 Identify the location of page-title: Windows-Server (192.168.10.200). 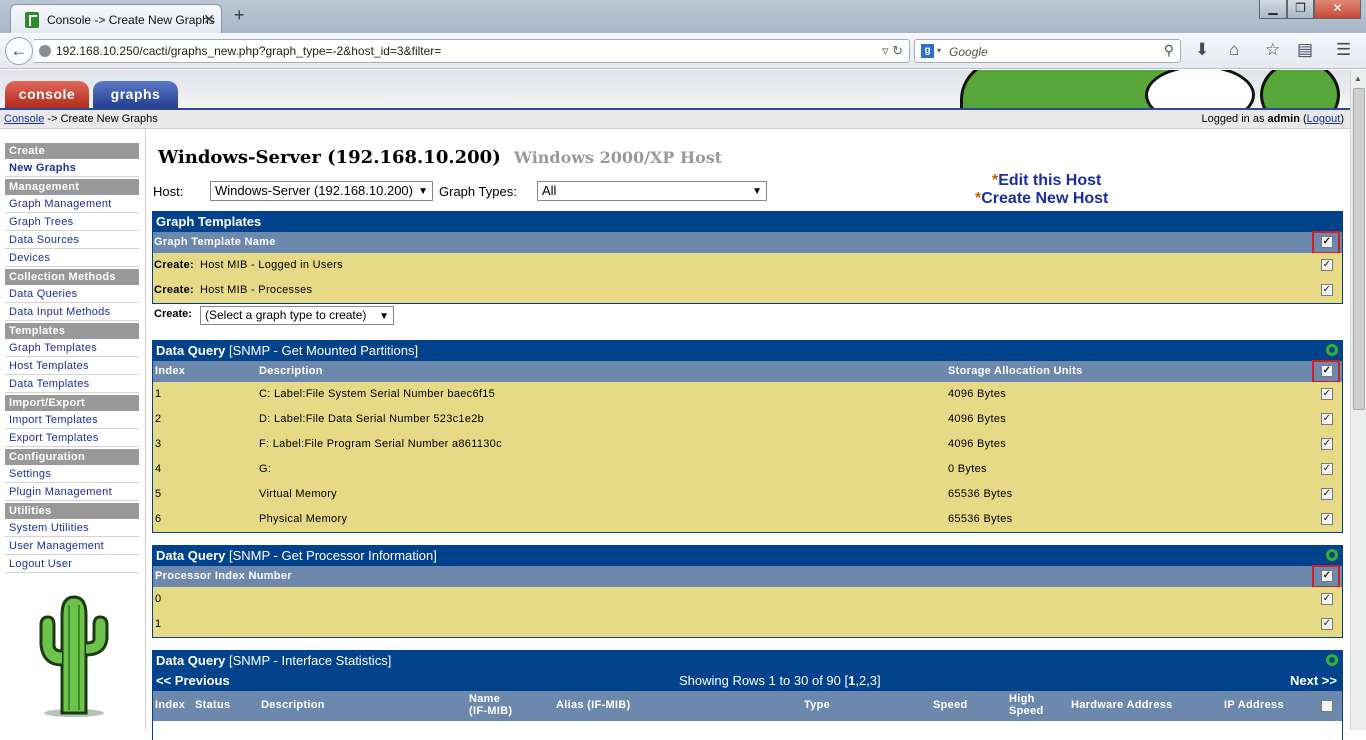
(329, 157).